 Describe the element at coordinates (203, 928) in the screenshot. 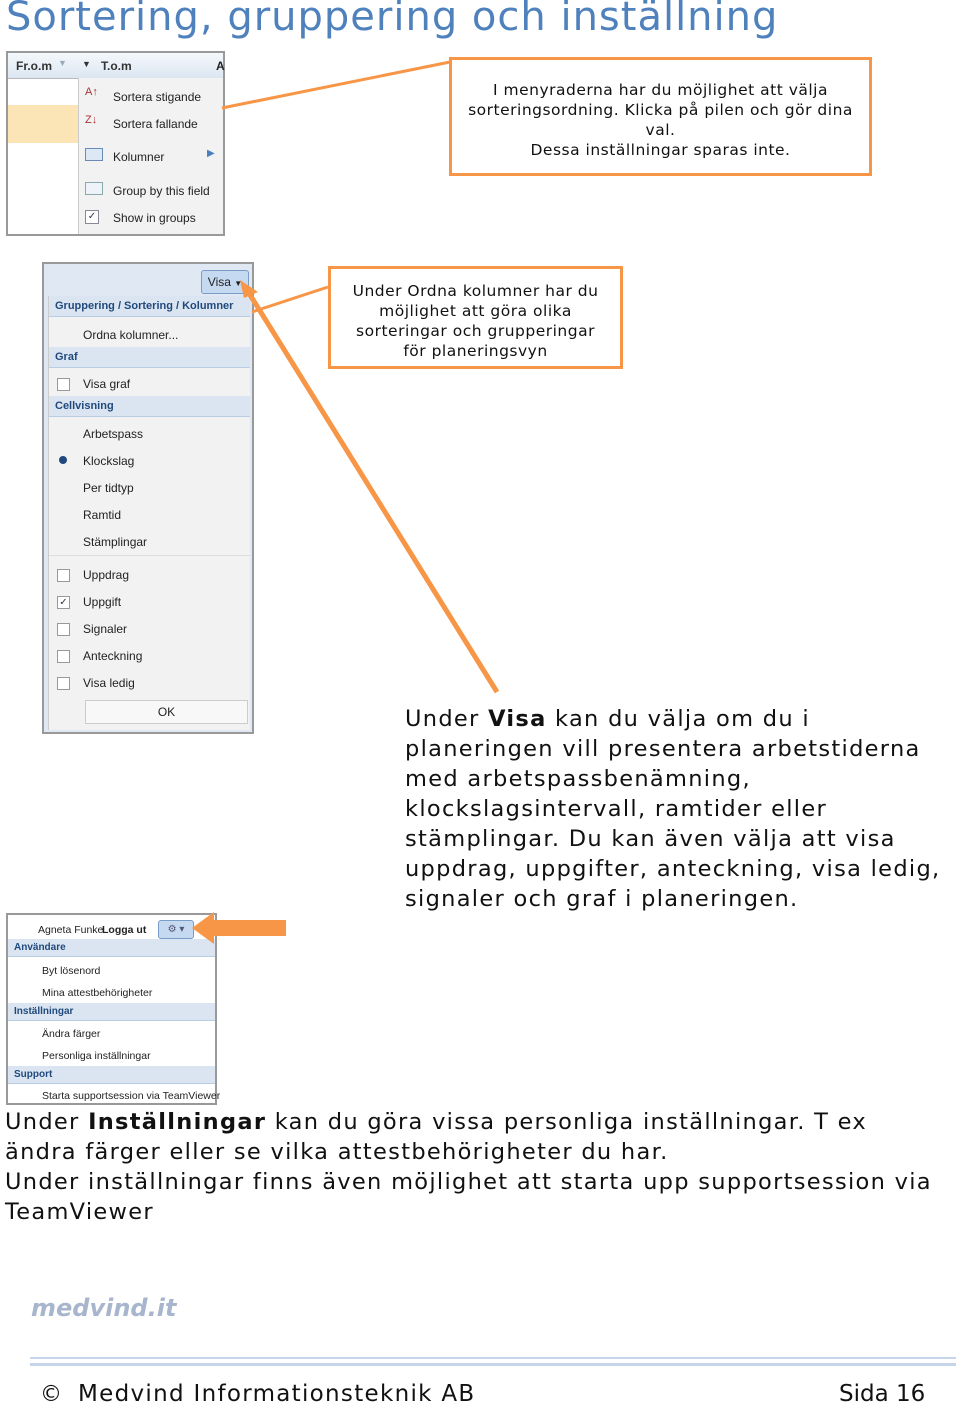

I see `arrowhead-settings` at that location.